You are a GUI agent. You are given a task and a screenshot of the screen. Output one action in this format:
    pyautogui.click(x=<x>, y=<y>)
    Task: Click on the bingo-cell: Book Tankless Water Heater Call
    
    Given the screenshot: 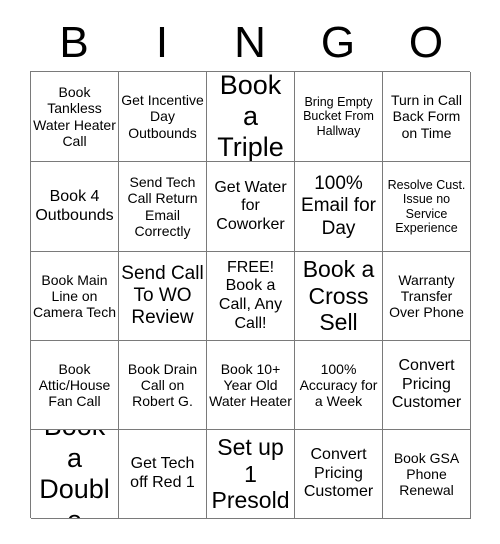 What is the action you would take?
    pyautogui.click(x=75, y=117)
    